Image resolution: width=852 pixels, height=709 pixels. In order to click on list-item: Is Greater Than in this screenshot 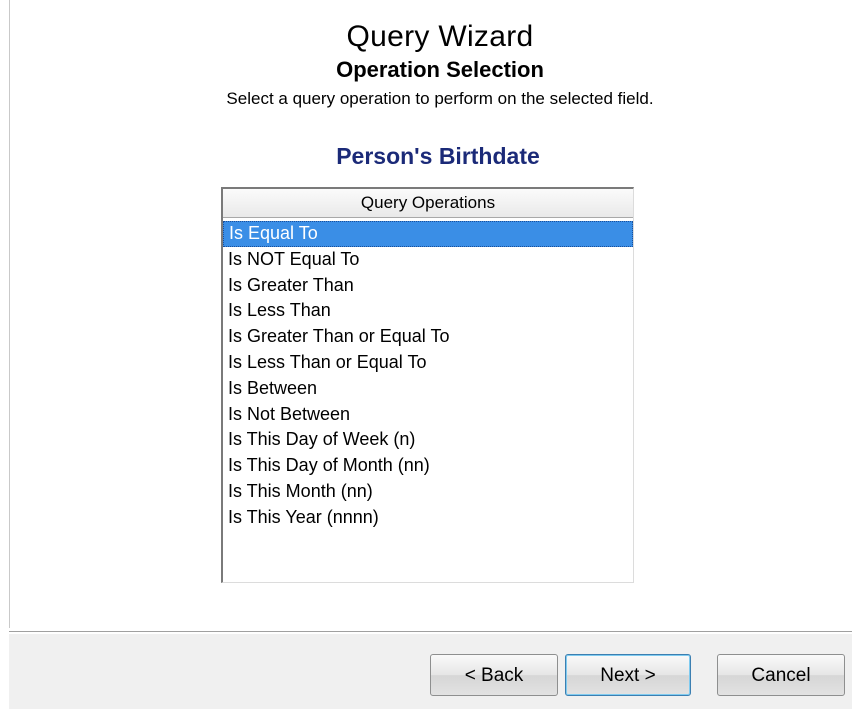, I will do `click(428, 286)`.